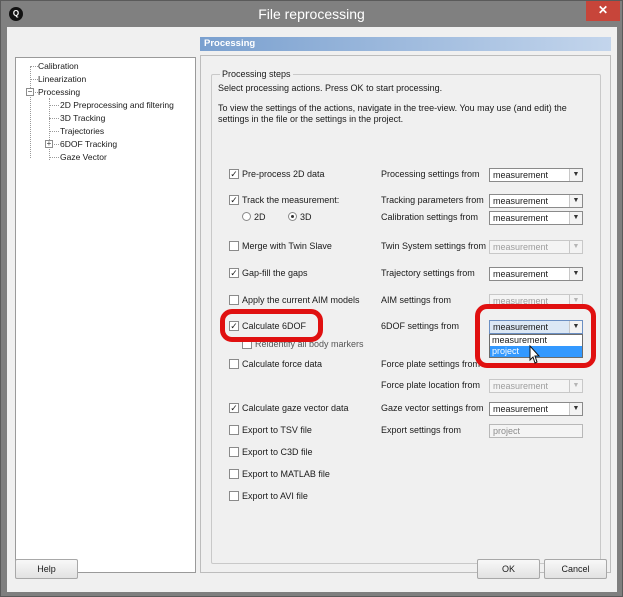 This screenshot has width=623, height=597. I want to click on radio-2d: 2D, so click(254, 217).